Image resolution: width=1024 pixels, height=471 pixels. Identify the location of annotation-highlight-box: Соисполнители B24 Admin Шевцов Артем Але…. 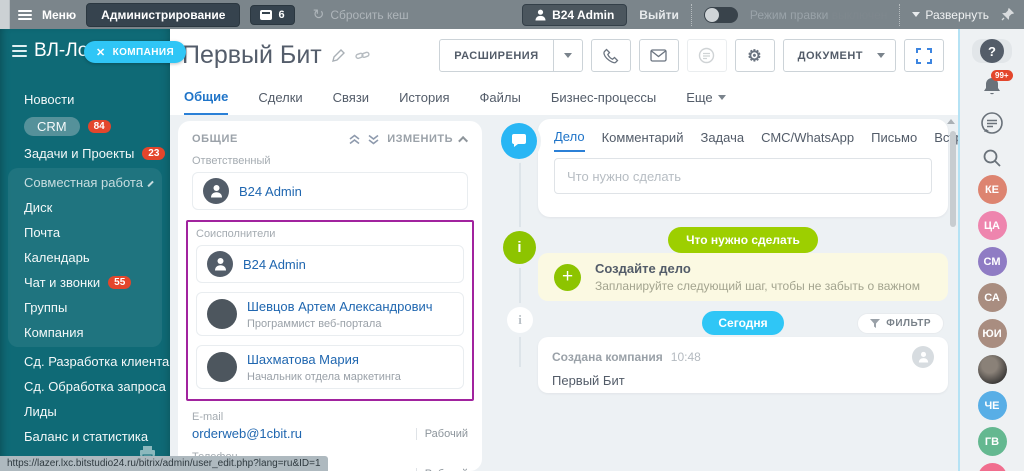
(330, 310).